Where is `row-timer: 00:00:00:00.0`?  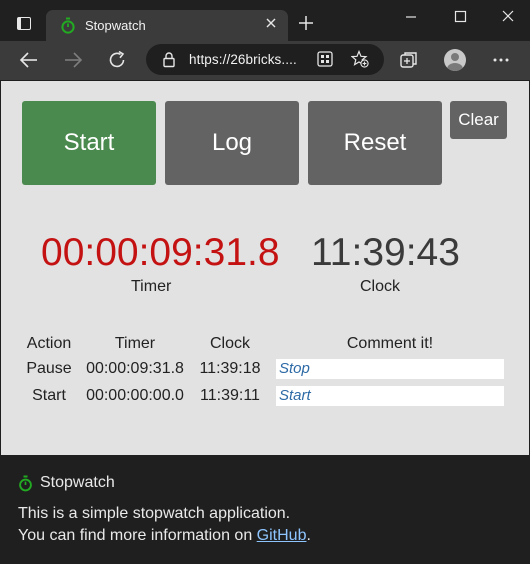
row-timer: 00:00:00:00.0 is located at coordinates (135, 395).